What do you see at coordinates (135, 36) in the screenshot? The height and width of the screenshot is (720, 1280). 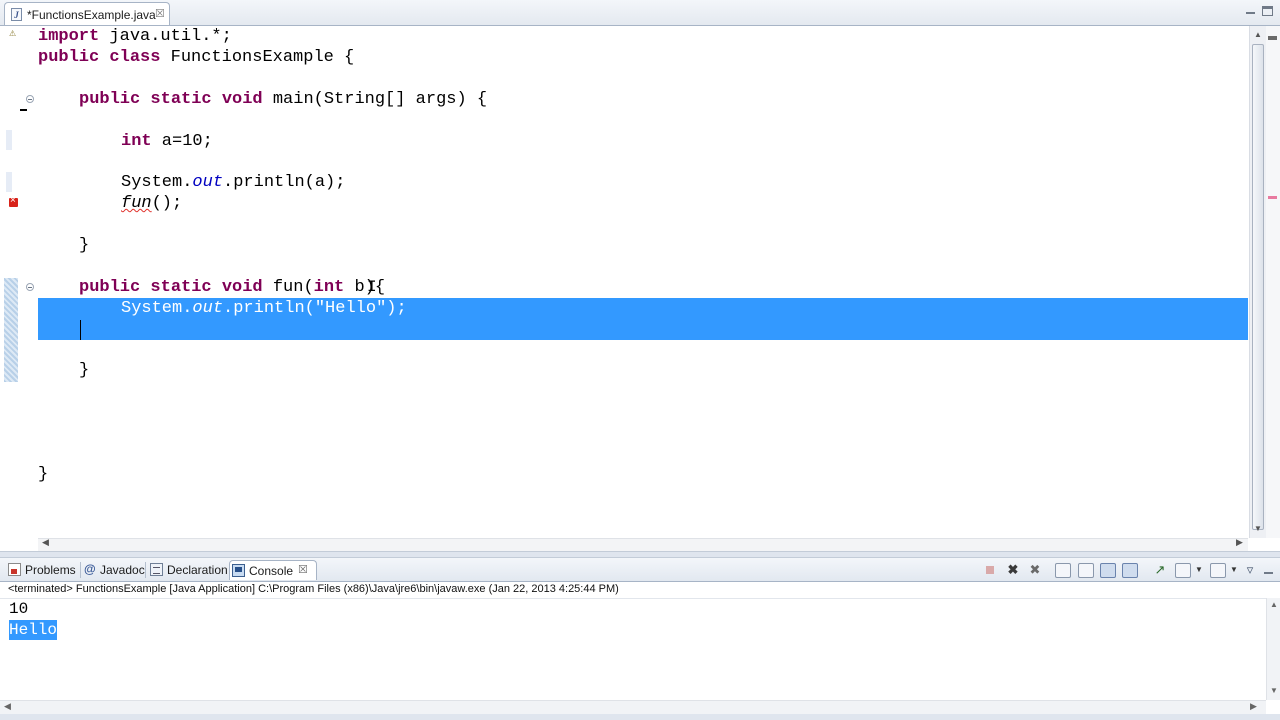 I see `code-line: import java.util.*;` at bounding box center [135, 36].